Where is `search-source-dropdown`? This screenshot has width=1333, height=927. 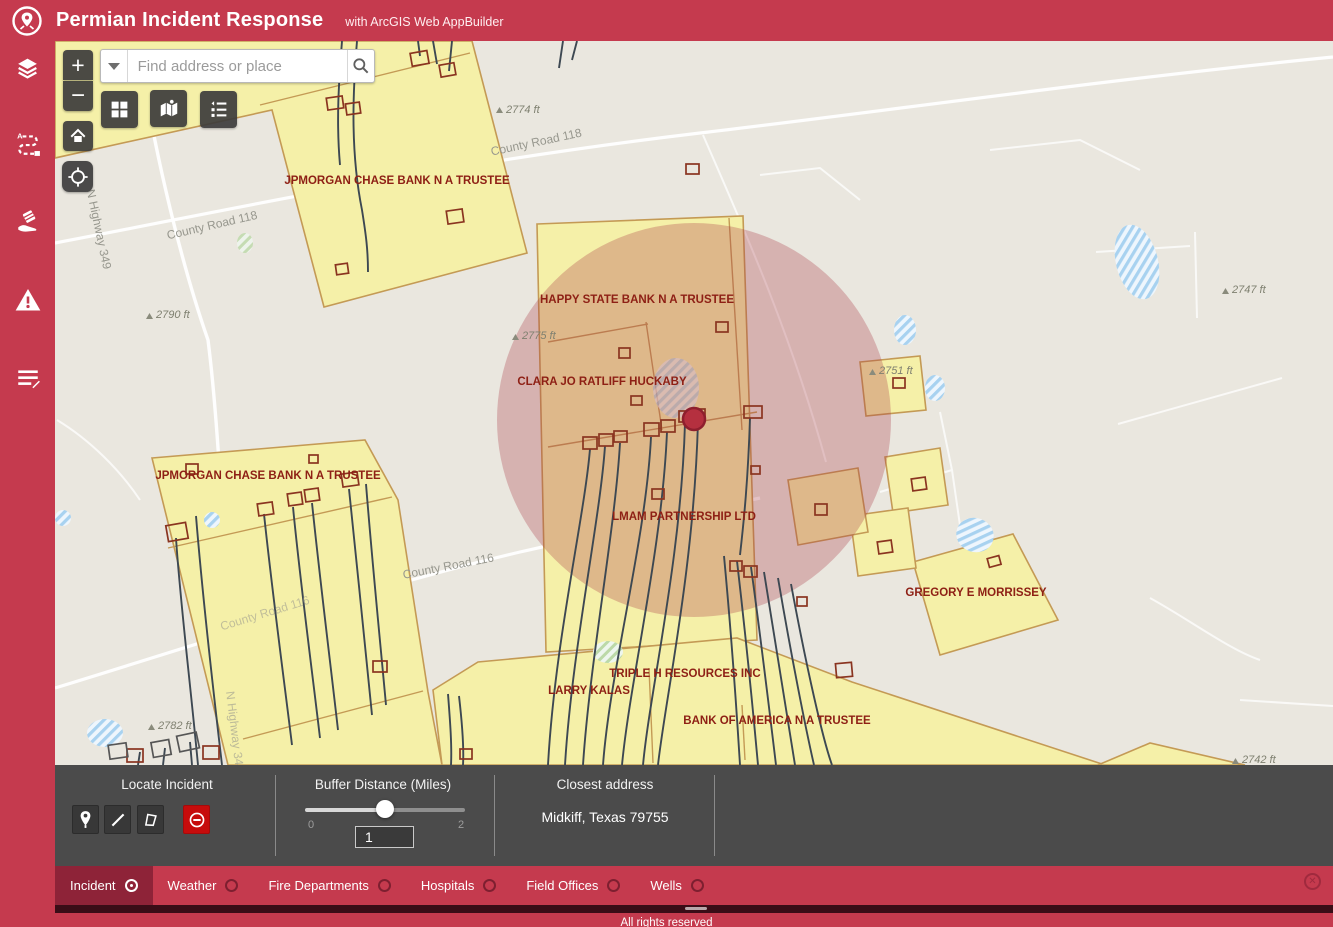 search-source-dropdown is located at coordinates (114, 66).